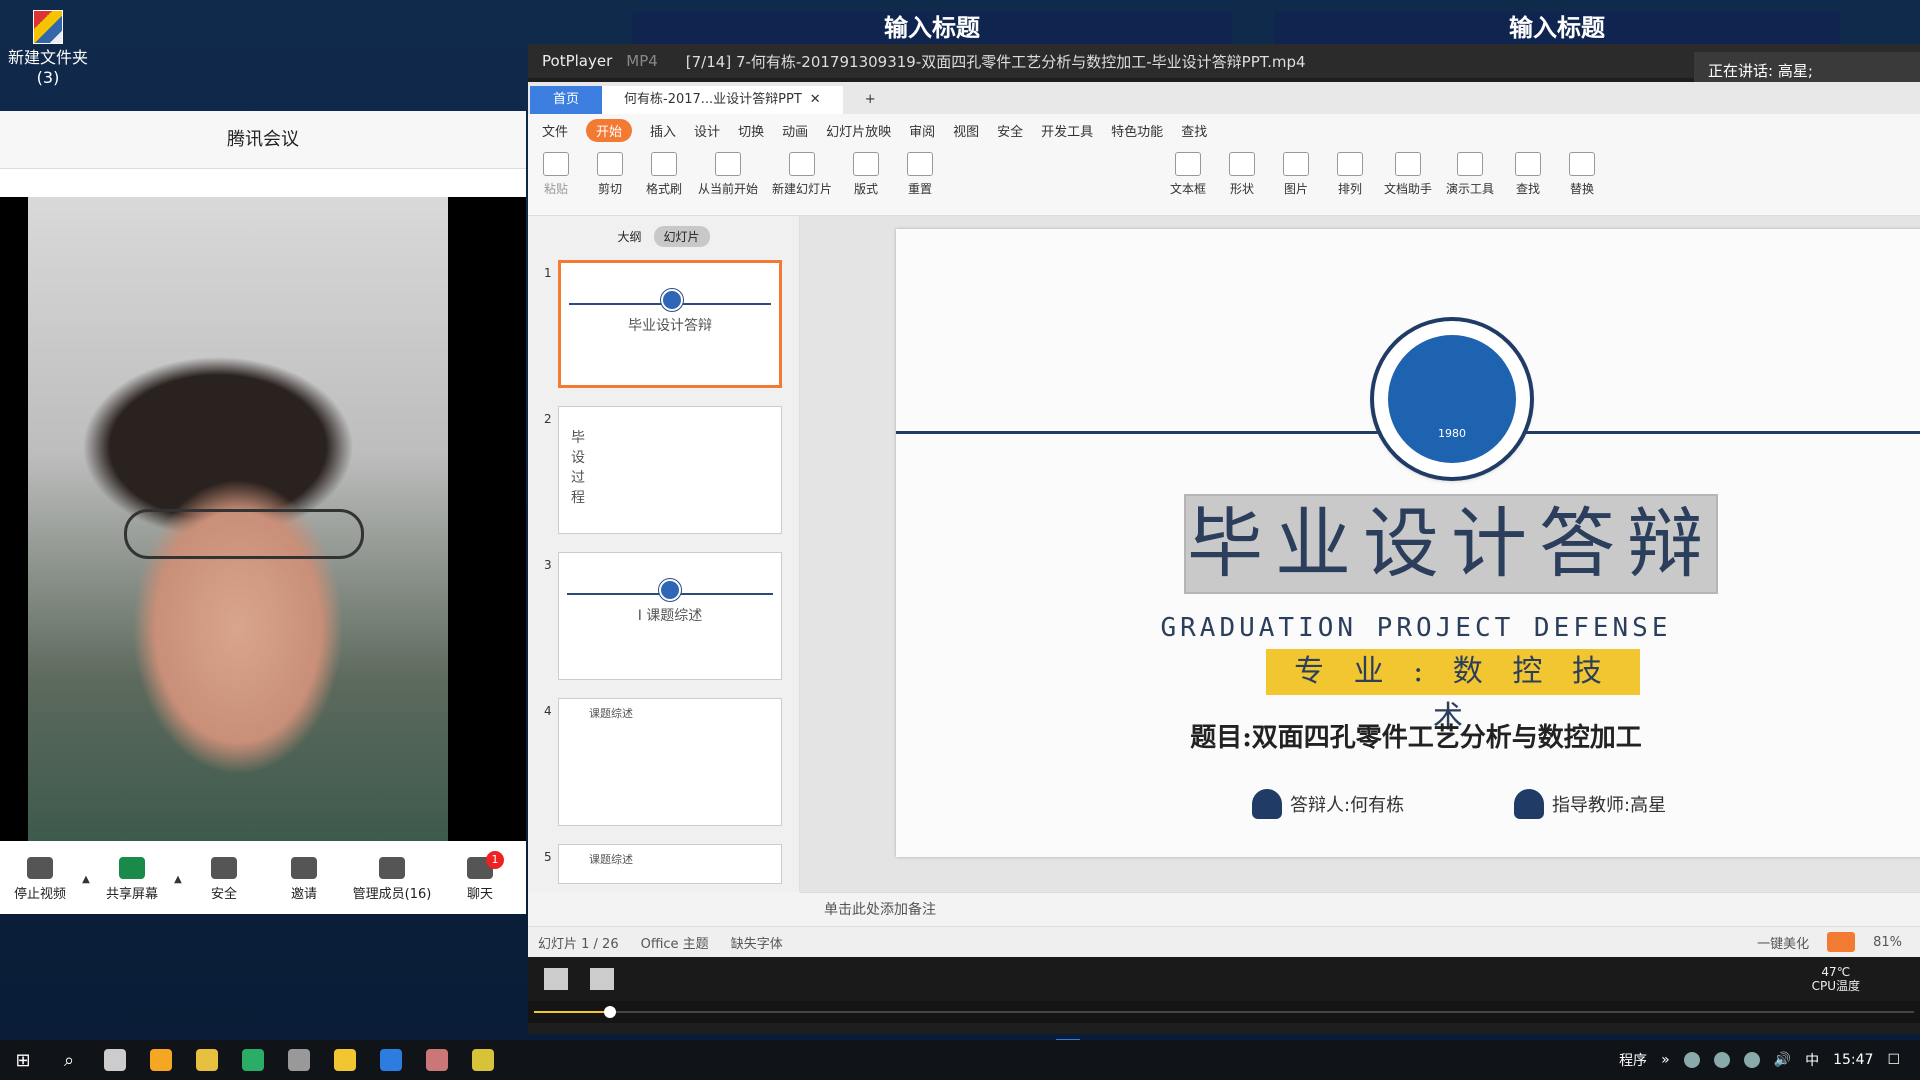 Image resolution: width=1920 pixels, height=1080 pixels. Describe the element at coordinates (920, 189) in the screenshot. I see `reset-label: 重置` at that location.